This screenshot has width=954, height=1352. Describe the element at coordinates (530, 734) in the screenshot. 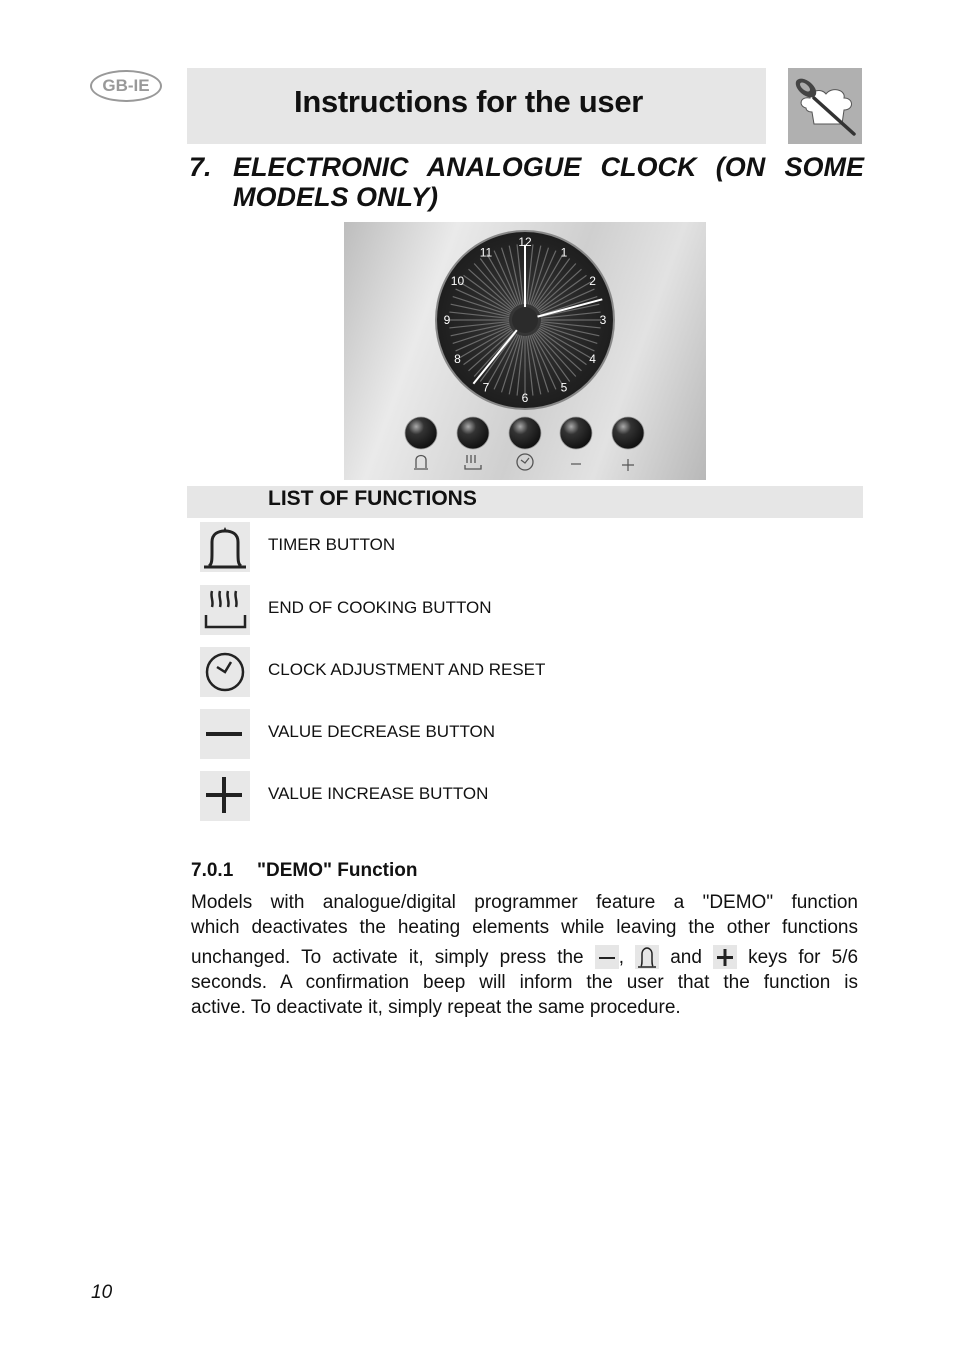

I see `function-item-decrease: VALUE DECREASE BUTTON` at that location.